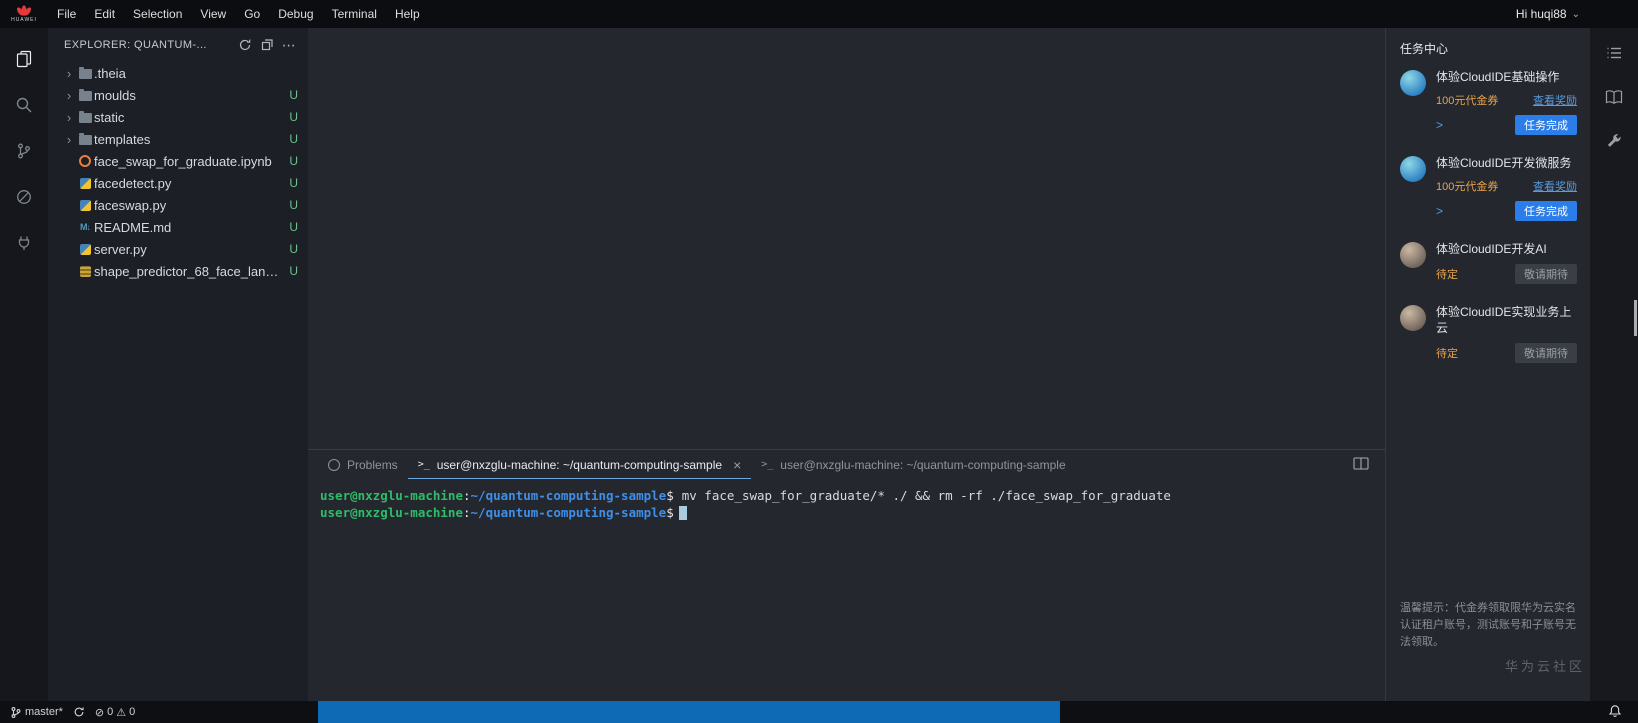 The width and height of the screenshot is (1638, 723). I want to click on tree-item-facedetect: facedetect.py U, so click(178, 183).